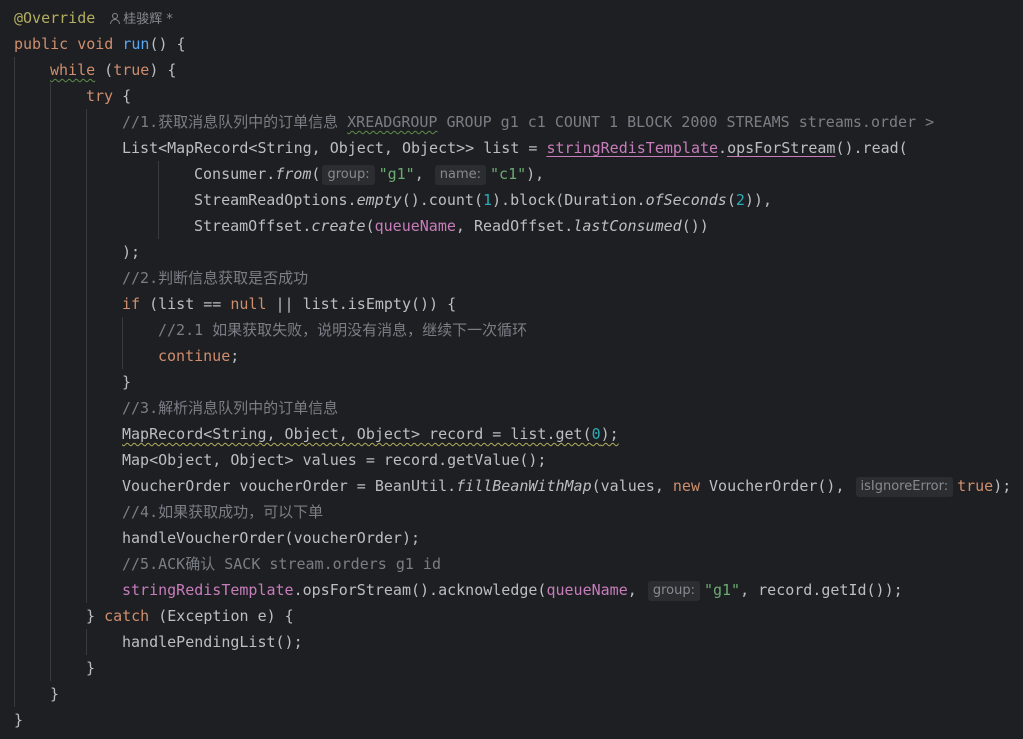 The width and height of the screenshot is (1023, 739). What do you see at coordinates (41, 44) in the screenshot?
I see `keyword-public: public` at bounding box center [41, 44].